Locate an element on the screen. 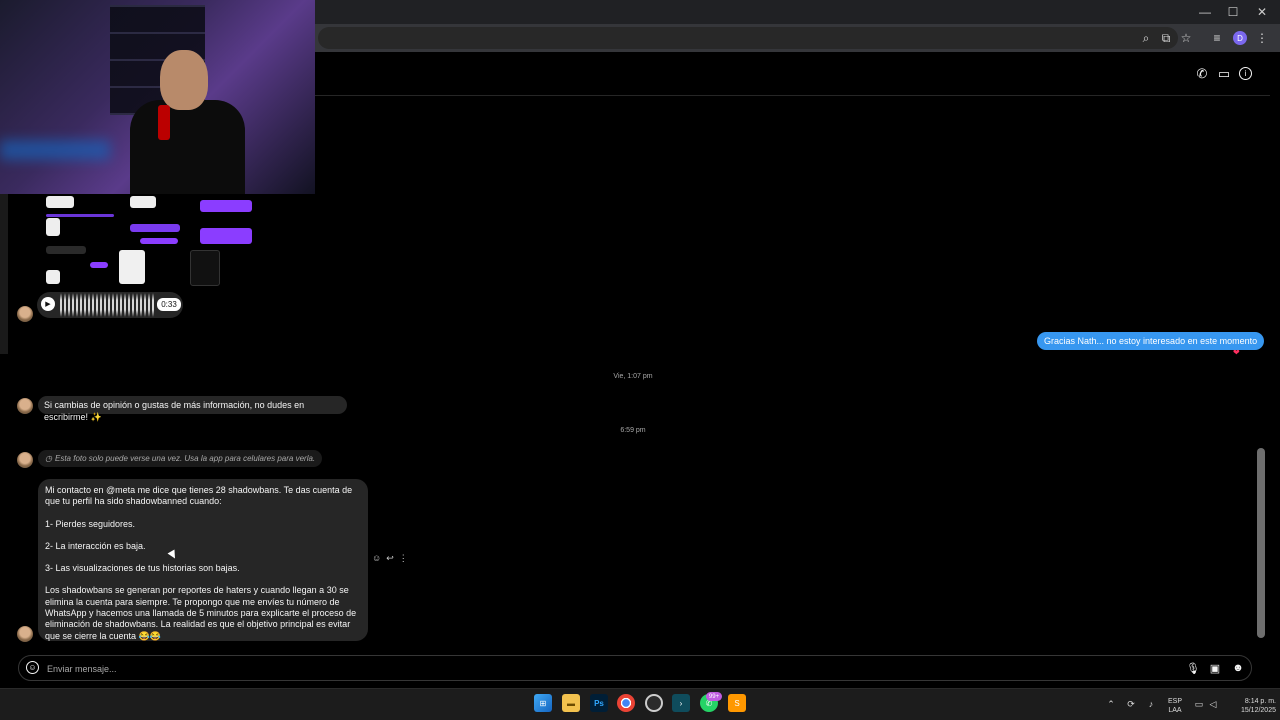 This screenshot has height=720, width=1280. bookmark-star-icon: ☆ is located at coordinates (1186, 38).